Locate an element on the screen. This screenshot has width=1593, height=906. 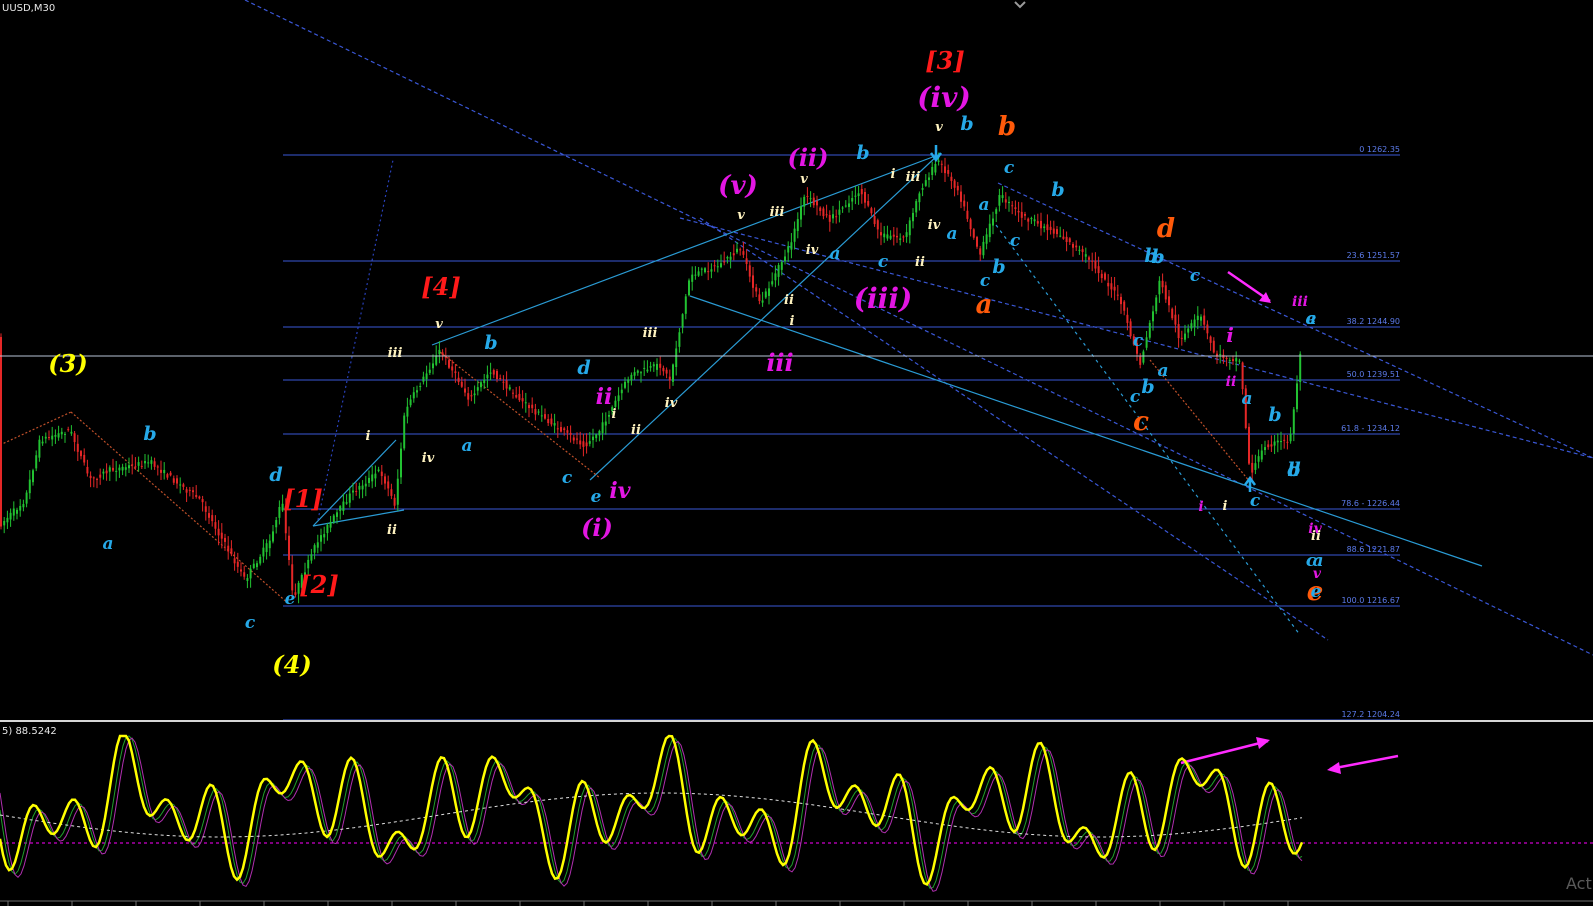
activate-watermark: Act is located at coordinates (1579, 883).